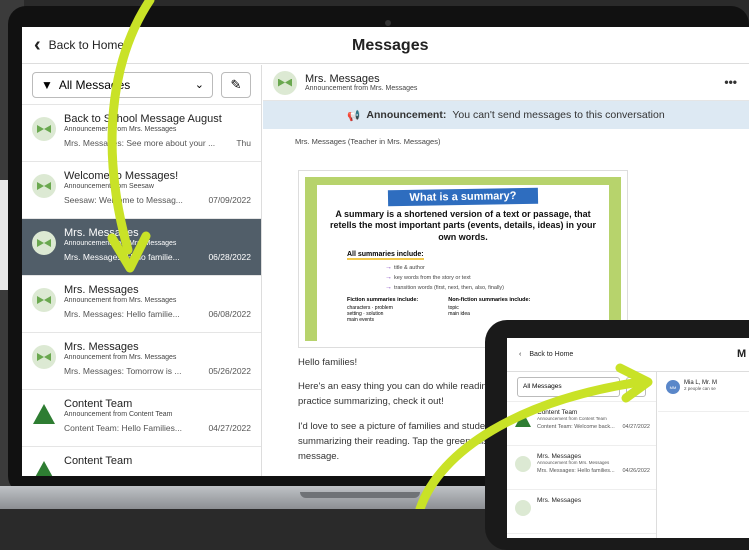 The image size is (749, 550). I want to click on thread-date: 06/28/2022, so click(229, 257).